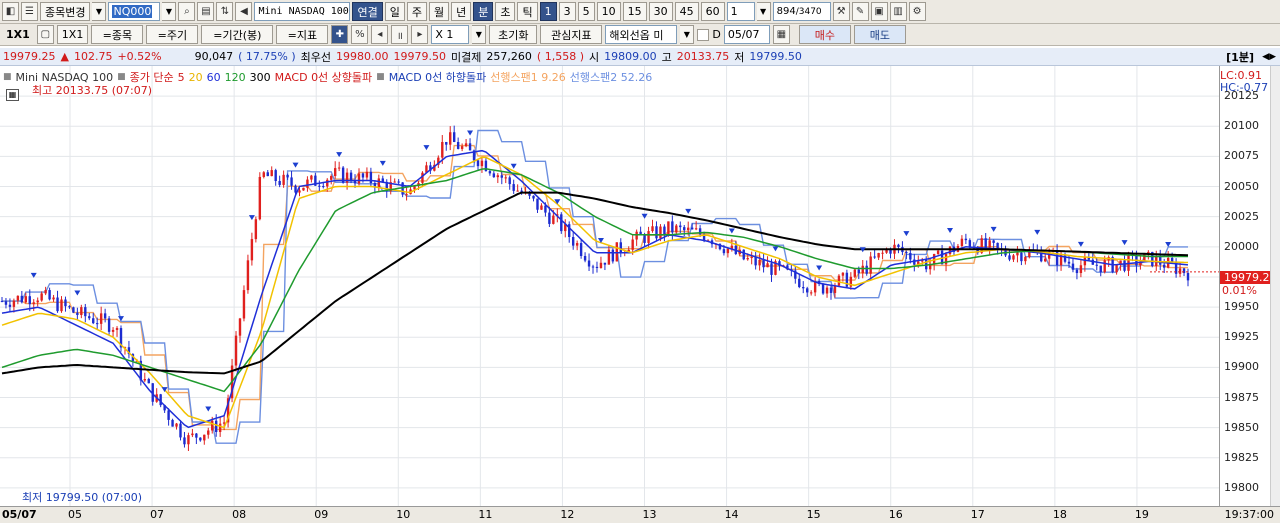 The height and width of the screenshot is (523, 1280). Describe the element at coordinates (977, 514) in the screenshot. I see `time-label-11: 17` at that location.